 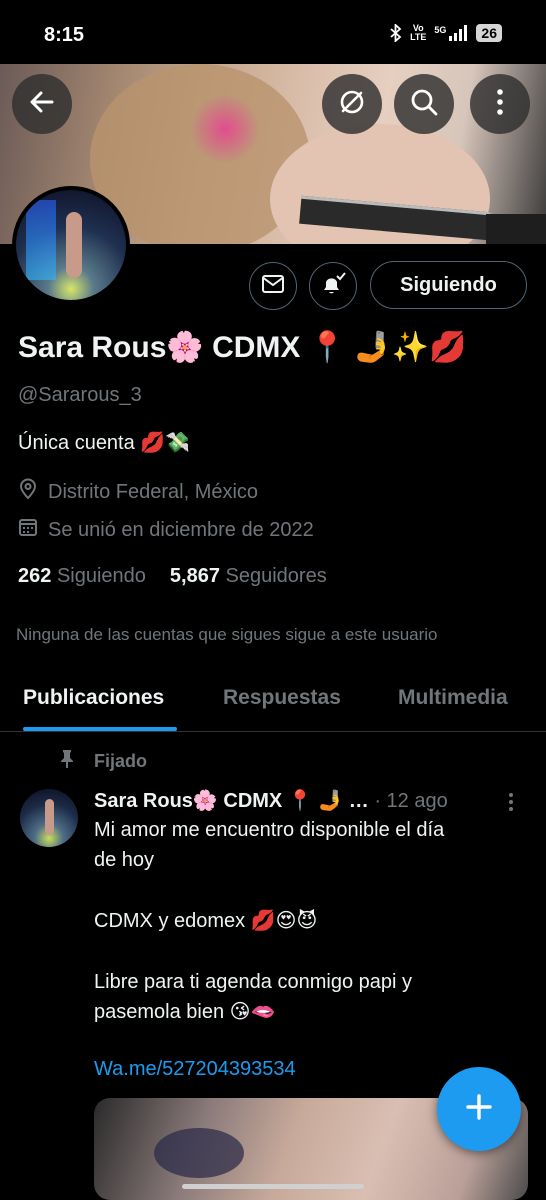 I want to click on profile-tabs: Publicaciones Respuestas Multimedia, so click(x=273, y=698).